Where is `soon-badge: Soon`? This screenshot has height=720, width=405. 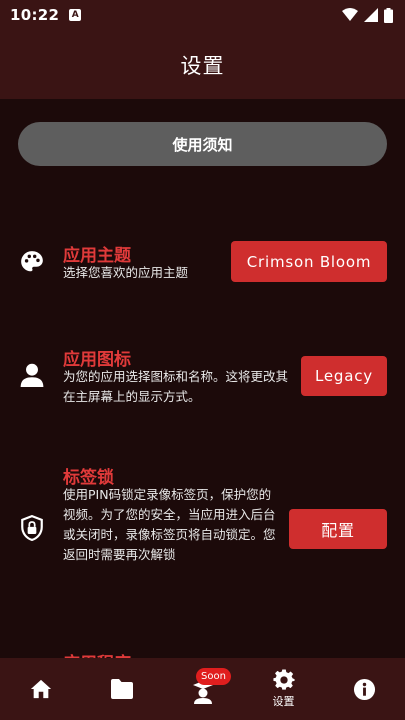
soon-badge: Soon is located at coordinates (213, 676).